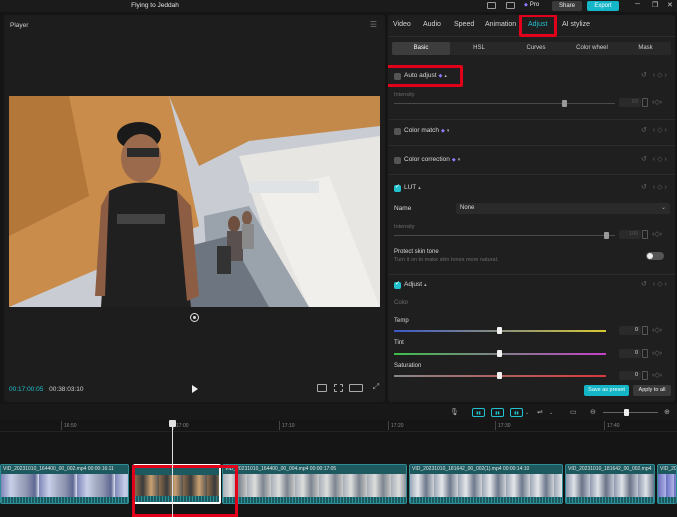 The height and width of the screenshot is (517, 677). Describe the element at coordinates (194, 317) in the screenshot. I see `transform-handle-icon` at that location.